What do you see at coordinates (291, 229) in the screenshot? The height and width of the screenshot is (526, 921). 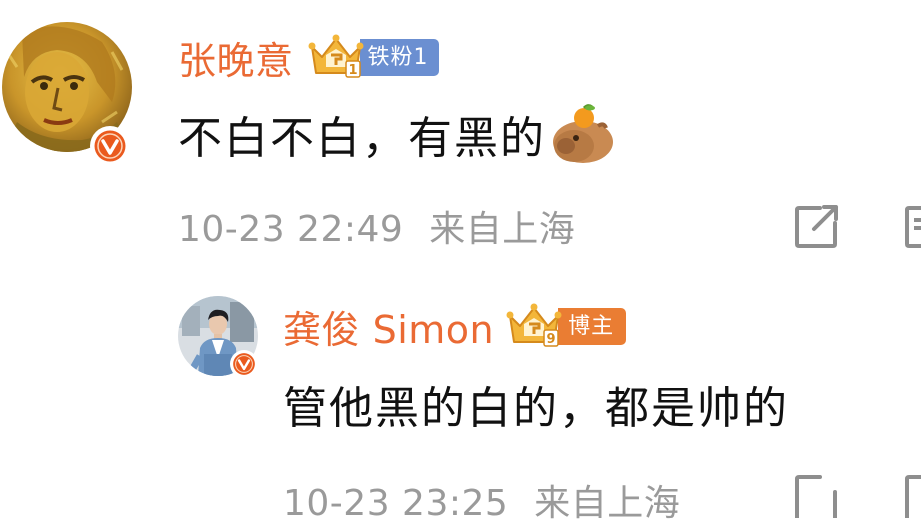 I see `timestamp: 10-23 22:49` at bounding box center [291, 229].